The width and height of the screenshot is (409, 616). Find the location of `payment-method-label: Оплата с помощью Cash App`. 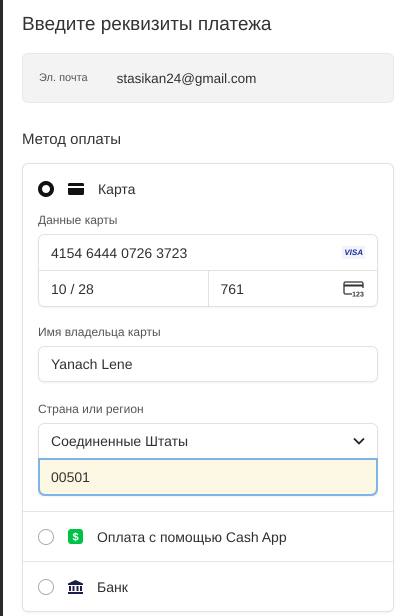

payment-method-label: Оплата с помощью Cash App is located at coordinates (192, 536).